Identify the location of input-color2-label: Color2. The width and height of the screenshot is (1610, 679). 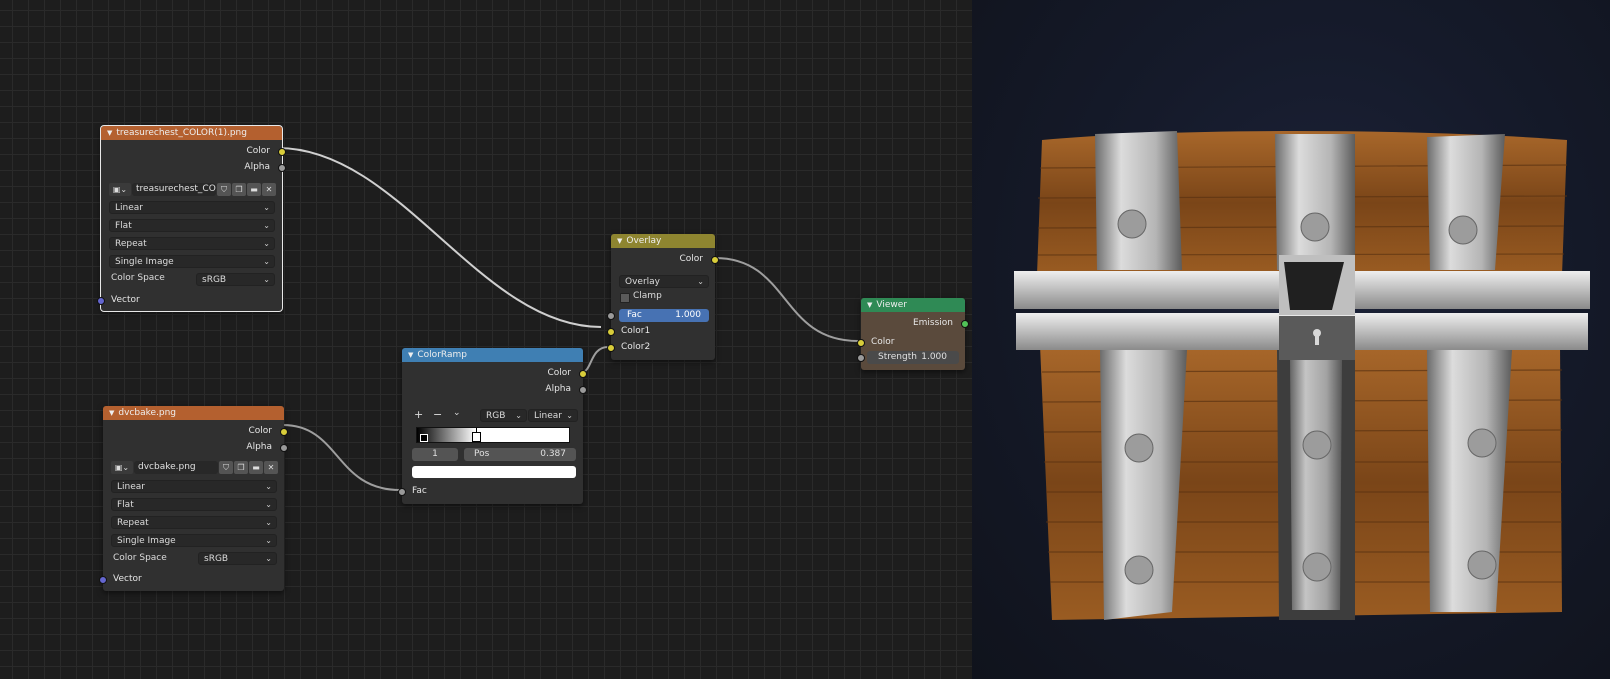
(636, 347).